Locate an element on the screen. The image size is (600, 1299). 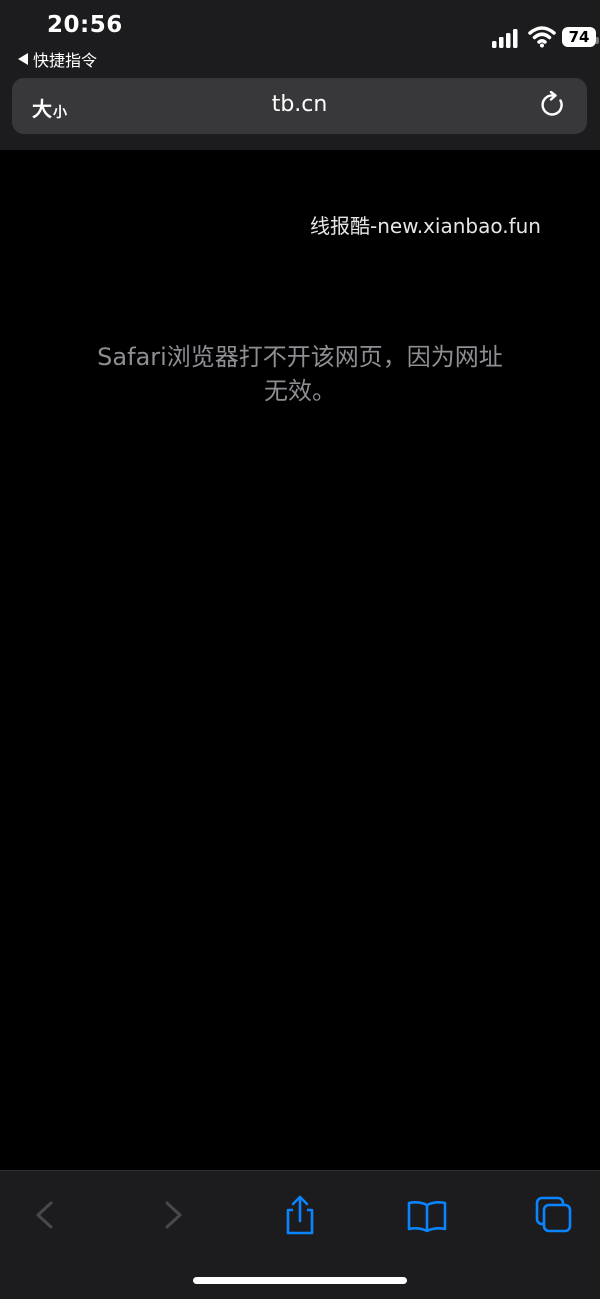
back-icon is located at coordinates (44, 1215).